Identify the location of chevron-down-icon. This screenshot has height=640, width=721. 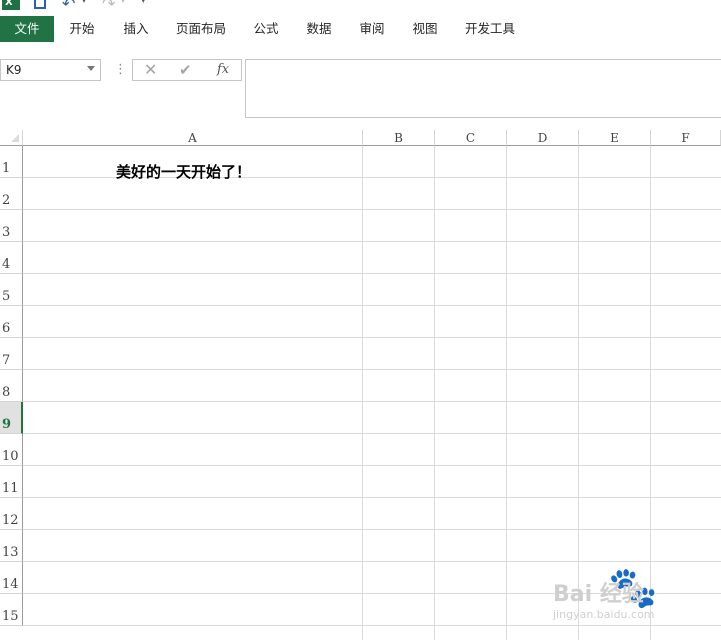
(91, 68).